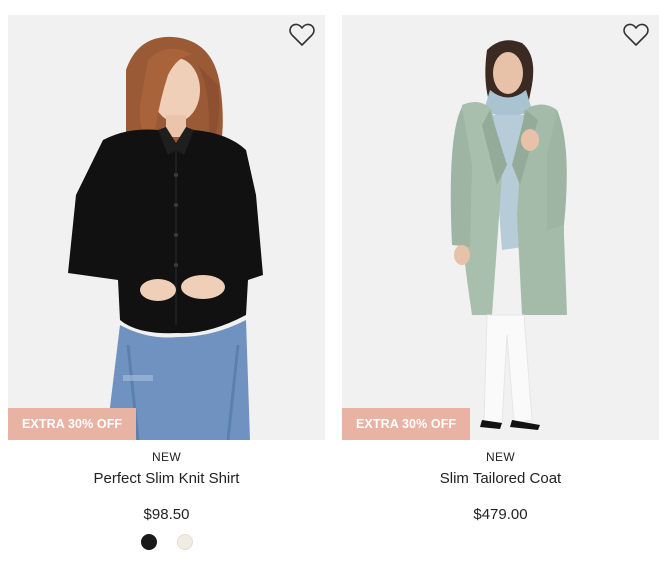 Image resolution: width=669 pixels, height=574 pixels. Describe the element at coordinates (166, 479) in the screenshot. I see `product-name: Perfect Slim Knit Shirt` at that location.